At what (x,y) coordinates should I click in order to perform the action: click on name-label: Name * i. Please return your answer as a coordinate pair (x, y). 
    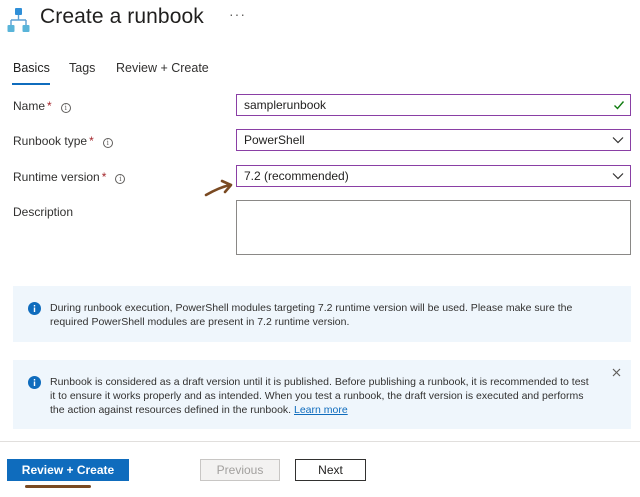
    Looking at the image, I should click on (42, 106).